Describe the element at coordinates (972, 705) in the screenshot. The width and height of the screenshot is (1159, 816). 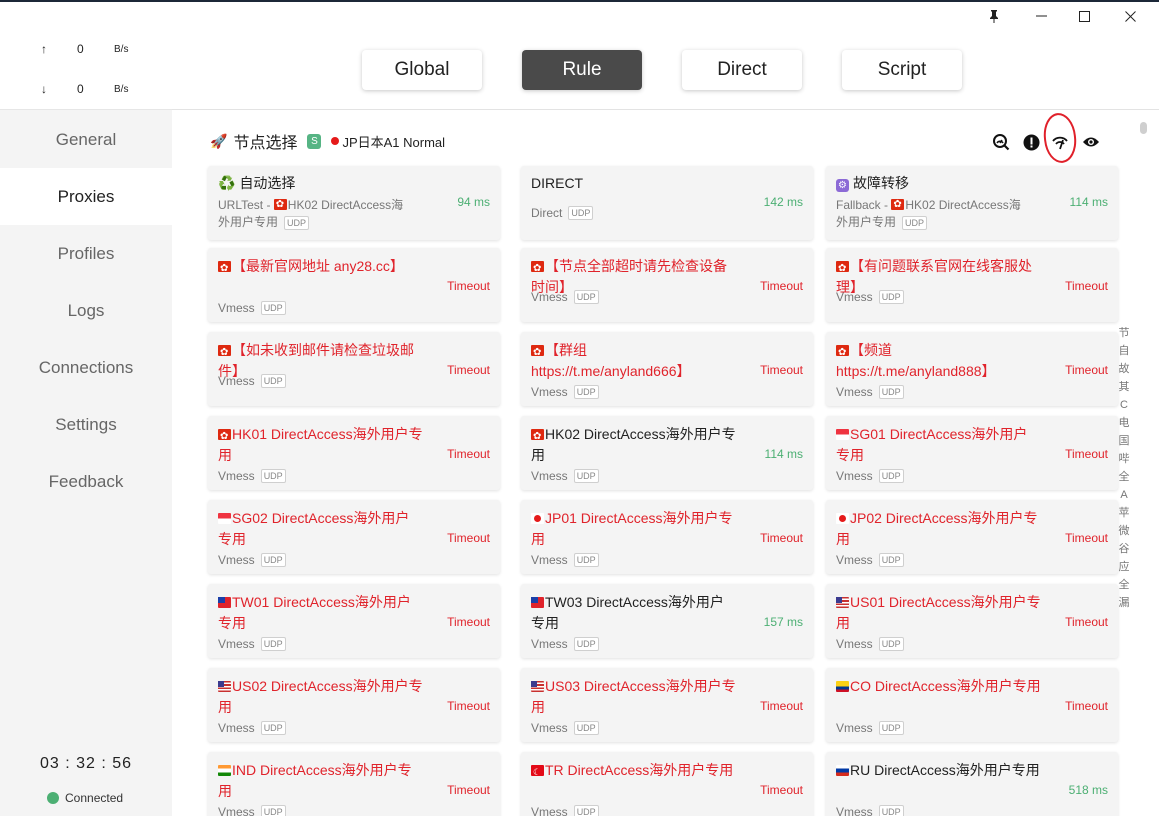
I see `proxy-card: CO DirectAccess海外用户专用 Vmess UDP Timeout` at that location.